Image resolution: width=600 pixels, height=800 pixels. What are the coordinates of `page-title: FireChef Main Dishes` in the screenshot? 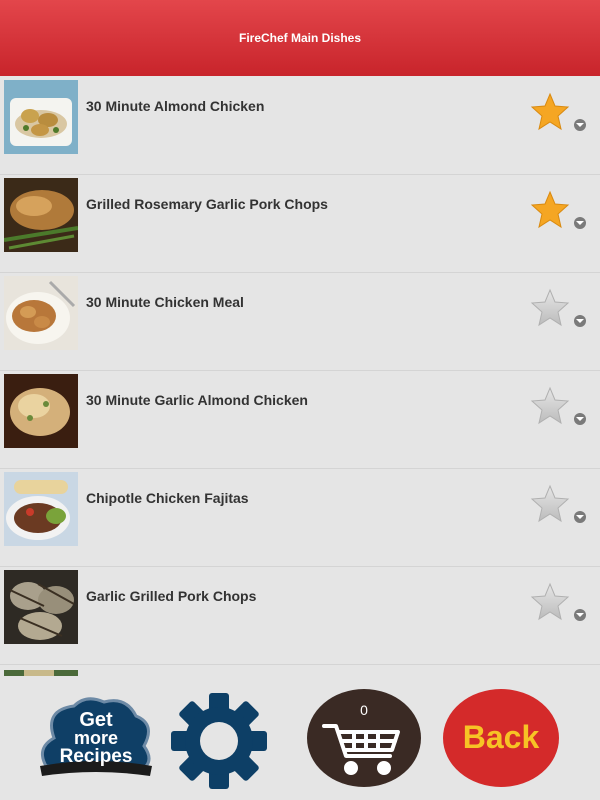 It's located at (300, 38).